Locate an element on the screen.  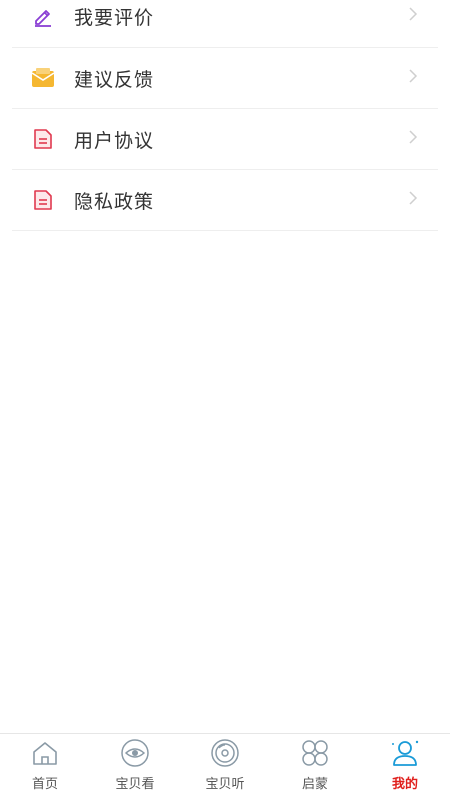
tab-label: 启蒙 is located at coordinates (314, 784).